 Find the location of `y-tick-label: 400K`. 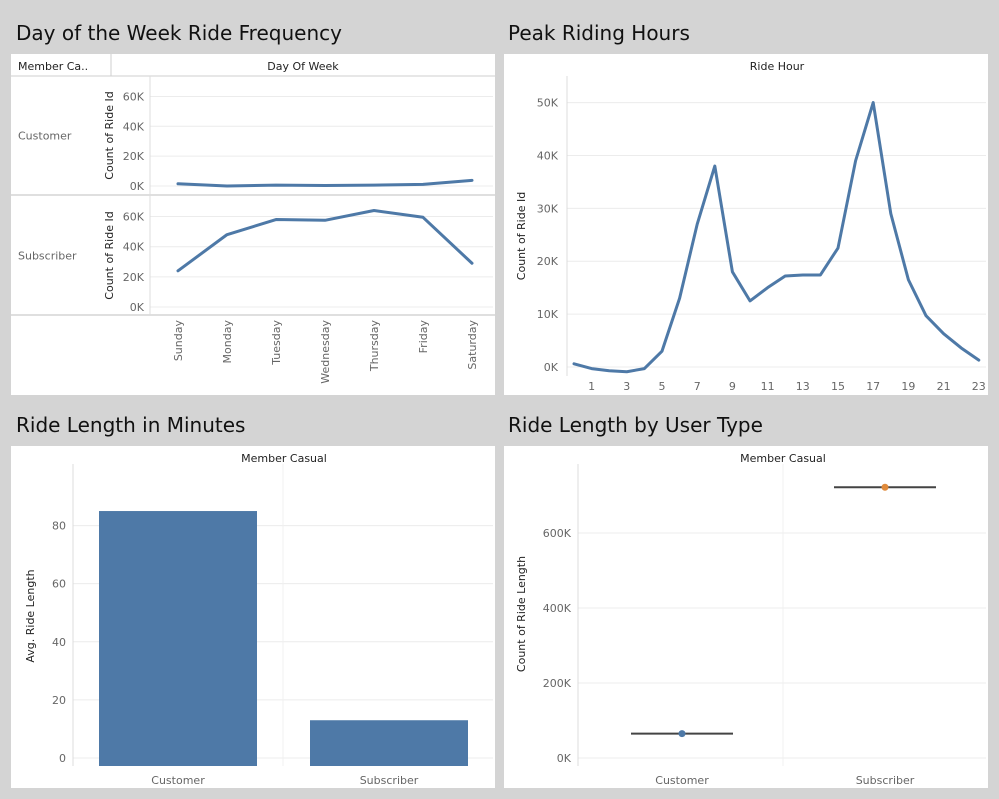

y-tick-label: 400K is located at coordinates (557, 608).